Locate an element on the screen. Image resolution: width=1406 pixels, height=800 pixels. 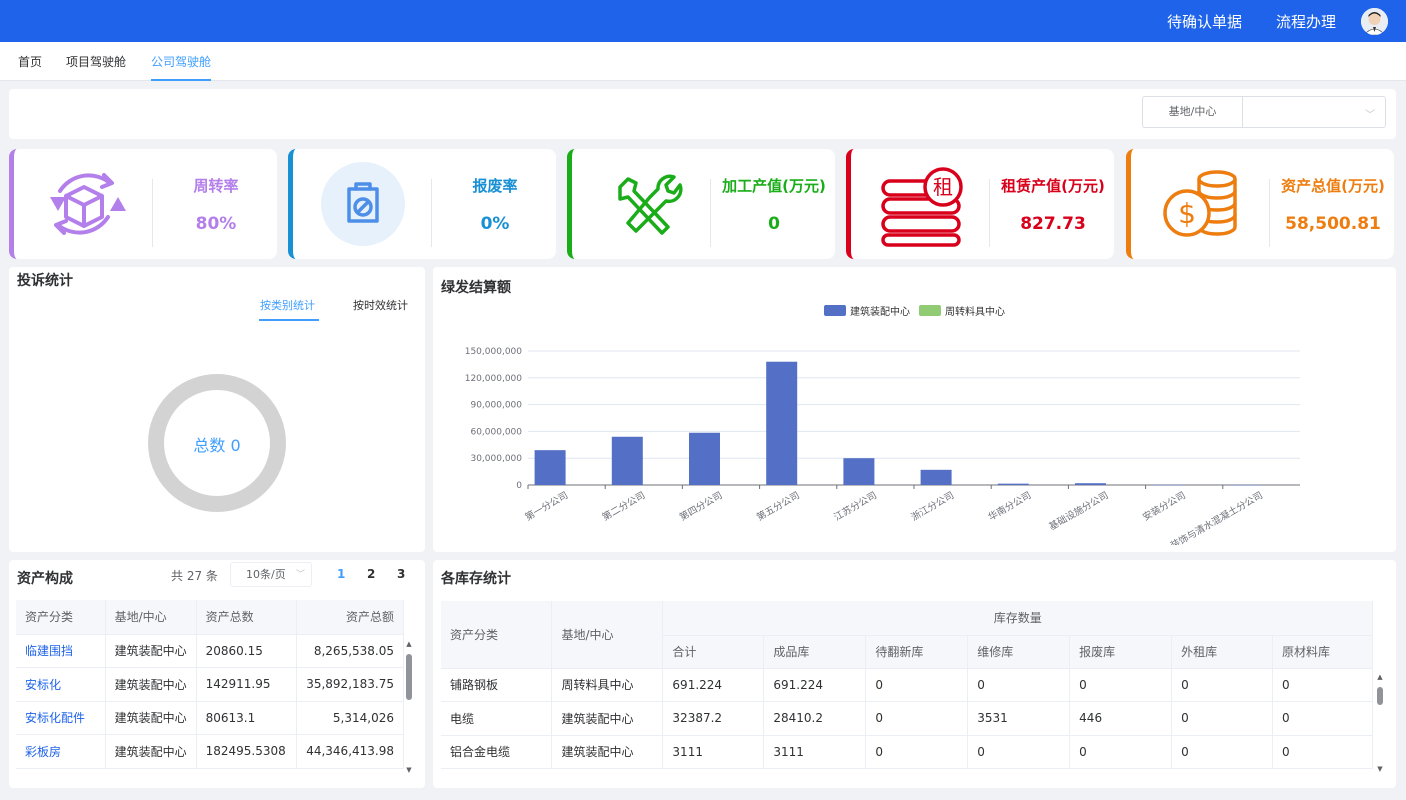
legend-swatch is located at coordinates (835, 310).